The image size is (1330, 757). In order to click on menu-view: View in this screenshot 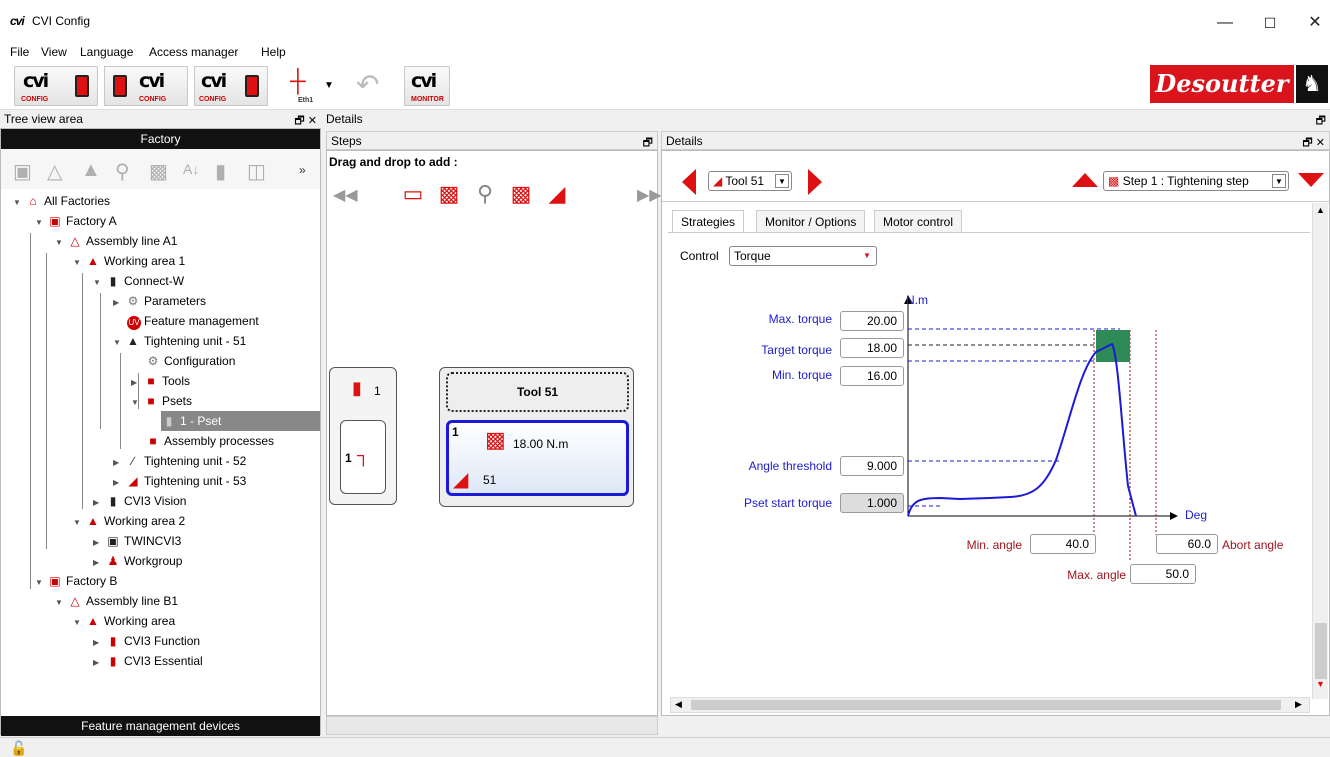, I will do `click(54, 52)`.